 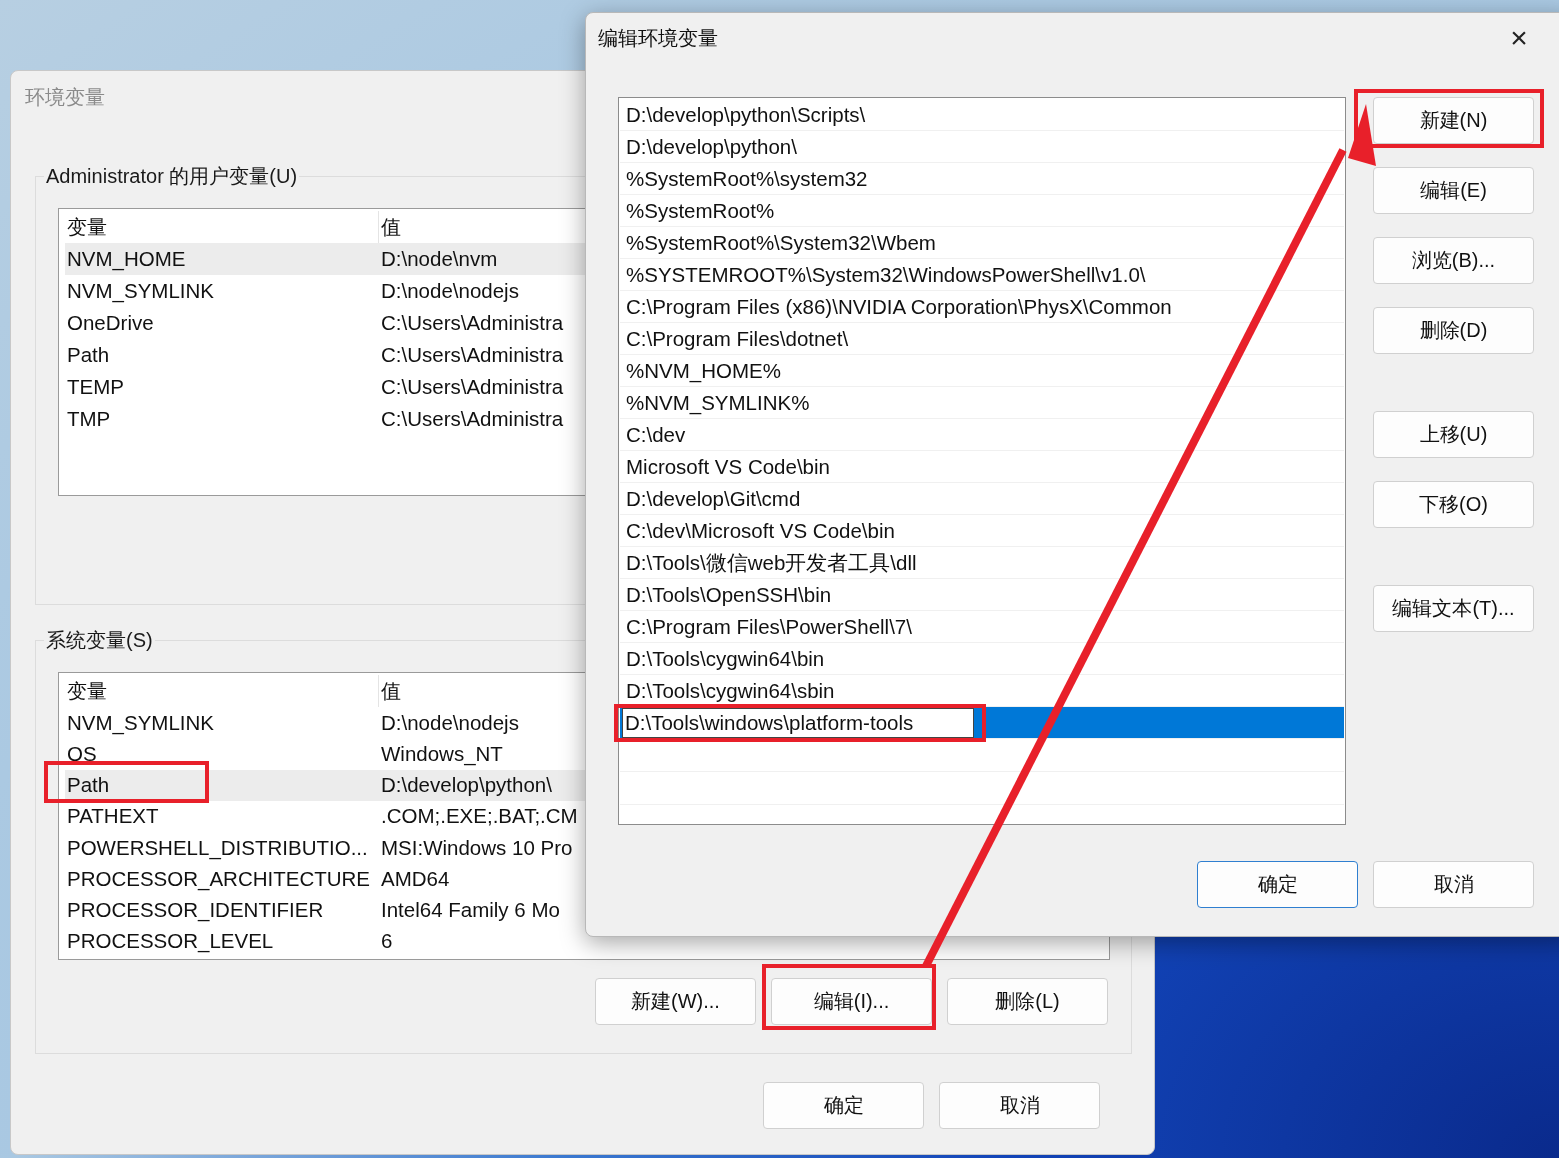 What do you see at coordinates (195, 910) in the screenshot?
I see `variable-name: PROCESSOR_IDENTIFIER` at bounding box center [195, 910].